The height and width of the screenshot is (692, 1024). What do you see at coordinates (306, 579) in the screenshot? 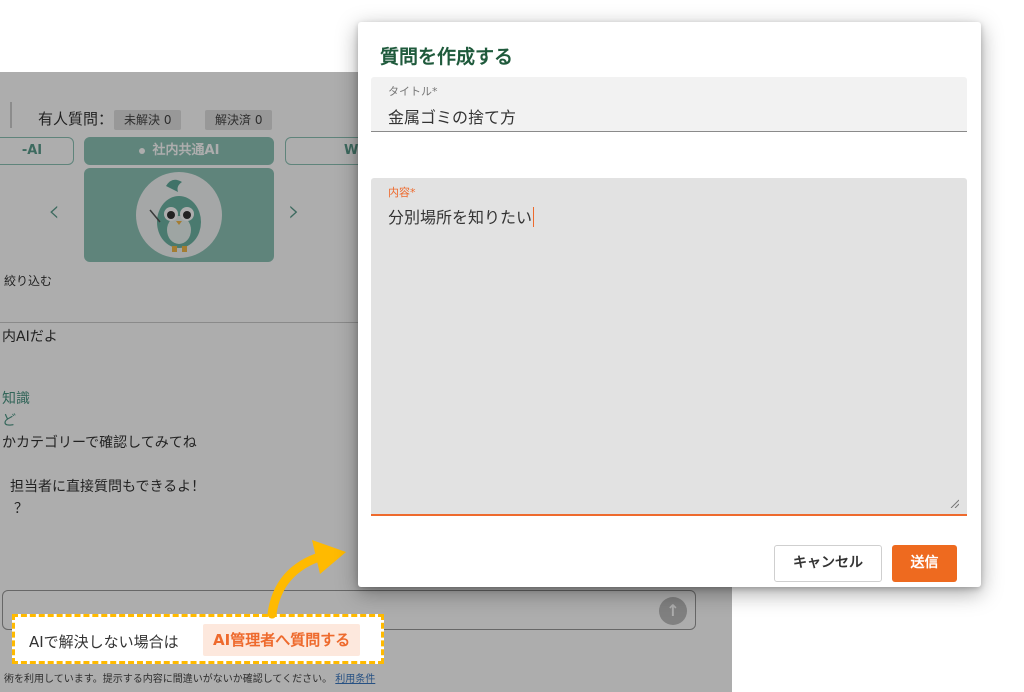
I see `curved-arrow-icon` at bounding box center [306, 579].